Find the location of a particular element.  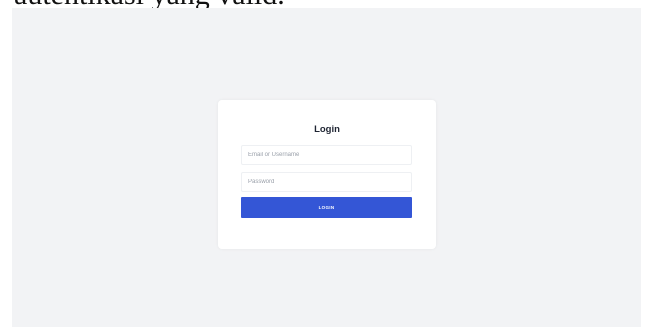

email-username-input is located at coordinates (326, 155).